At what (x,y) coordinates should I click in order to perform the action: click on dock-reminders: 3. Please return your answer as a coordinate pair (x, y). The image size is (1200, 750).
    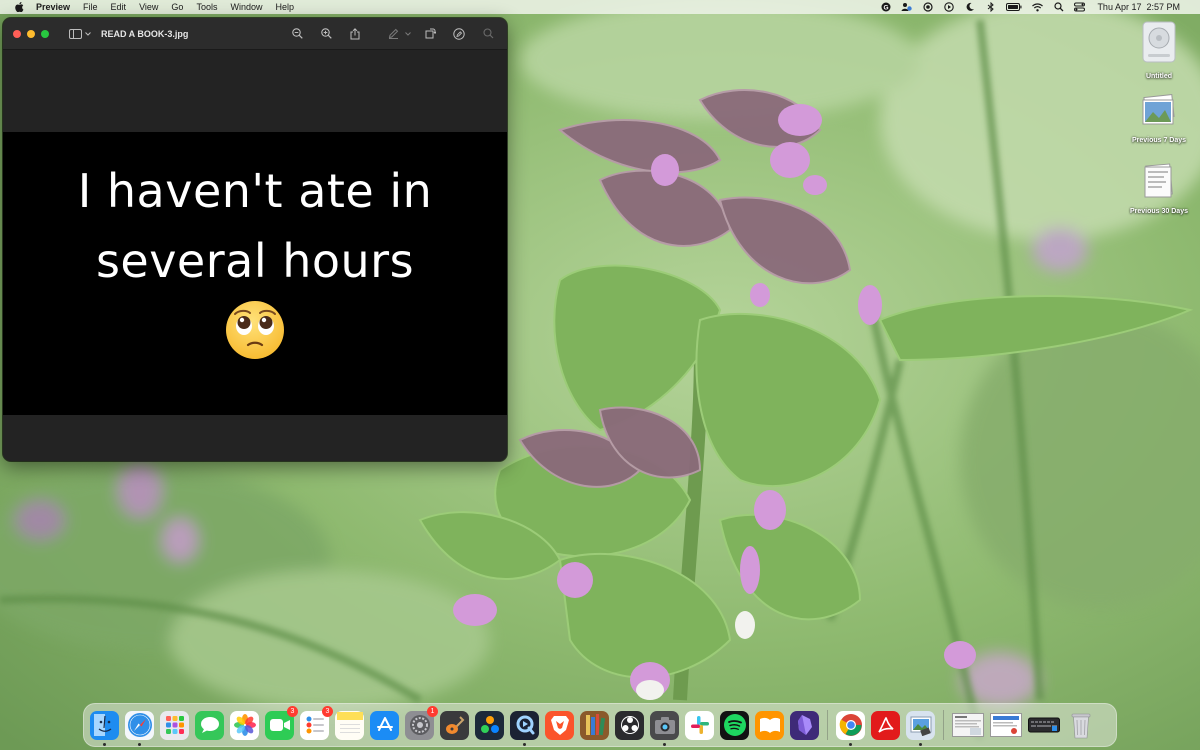
    Looking at the image, I should click on (316, 722).